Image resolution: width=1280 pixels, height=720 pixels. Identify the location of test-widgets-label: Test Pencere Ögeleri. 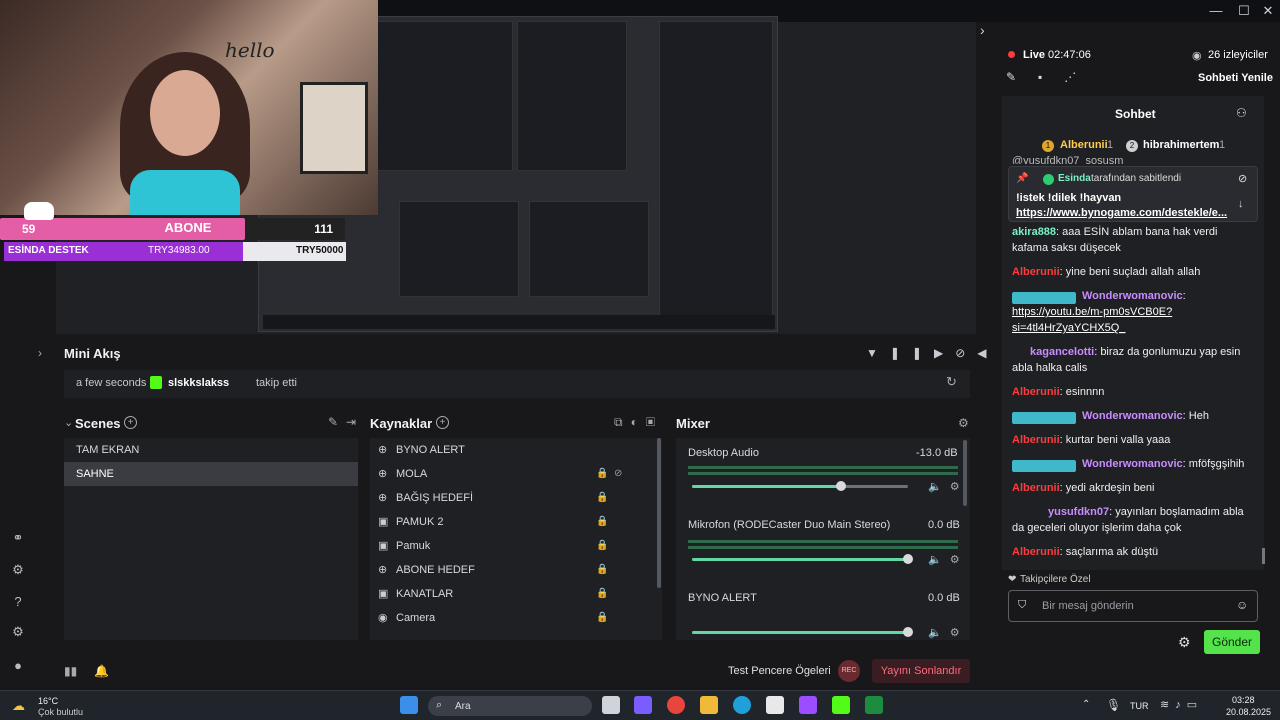
(779, 671).